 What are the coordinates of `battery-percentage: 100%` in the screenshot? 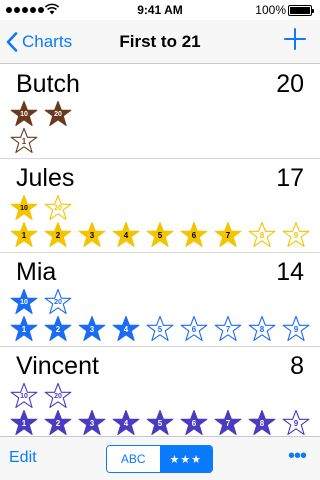 It's located at (270, 10).